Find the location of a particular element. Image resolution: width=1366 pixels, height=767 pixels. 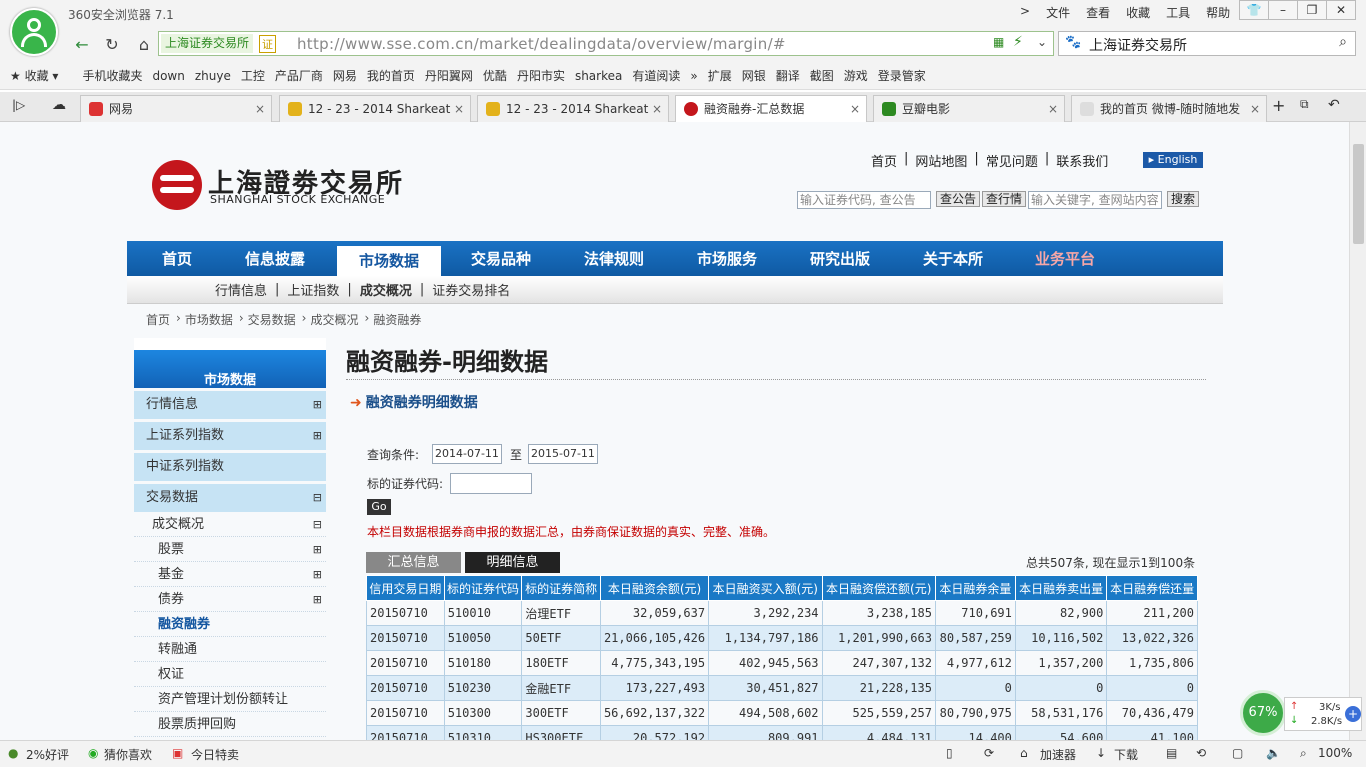

crumb-market-data: 市场数据 is located at coordinates (209, 319).